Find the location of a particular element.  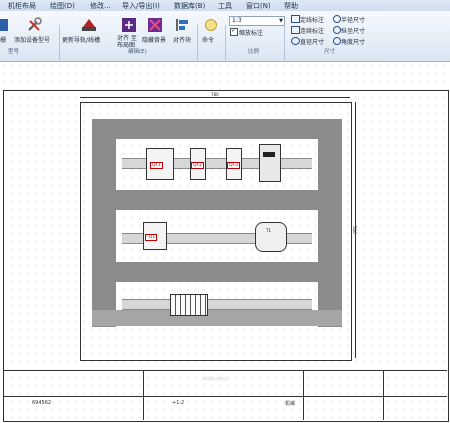

rail-button-label: 栅 is located at coordinates (3, 39).